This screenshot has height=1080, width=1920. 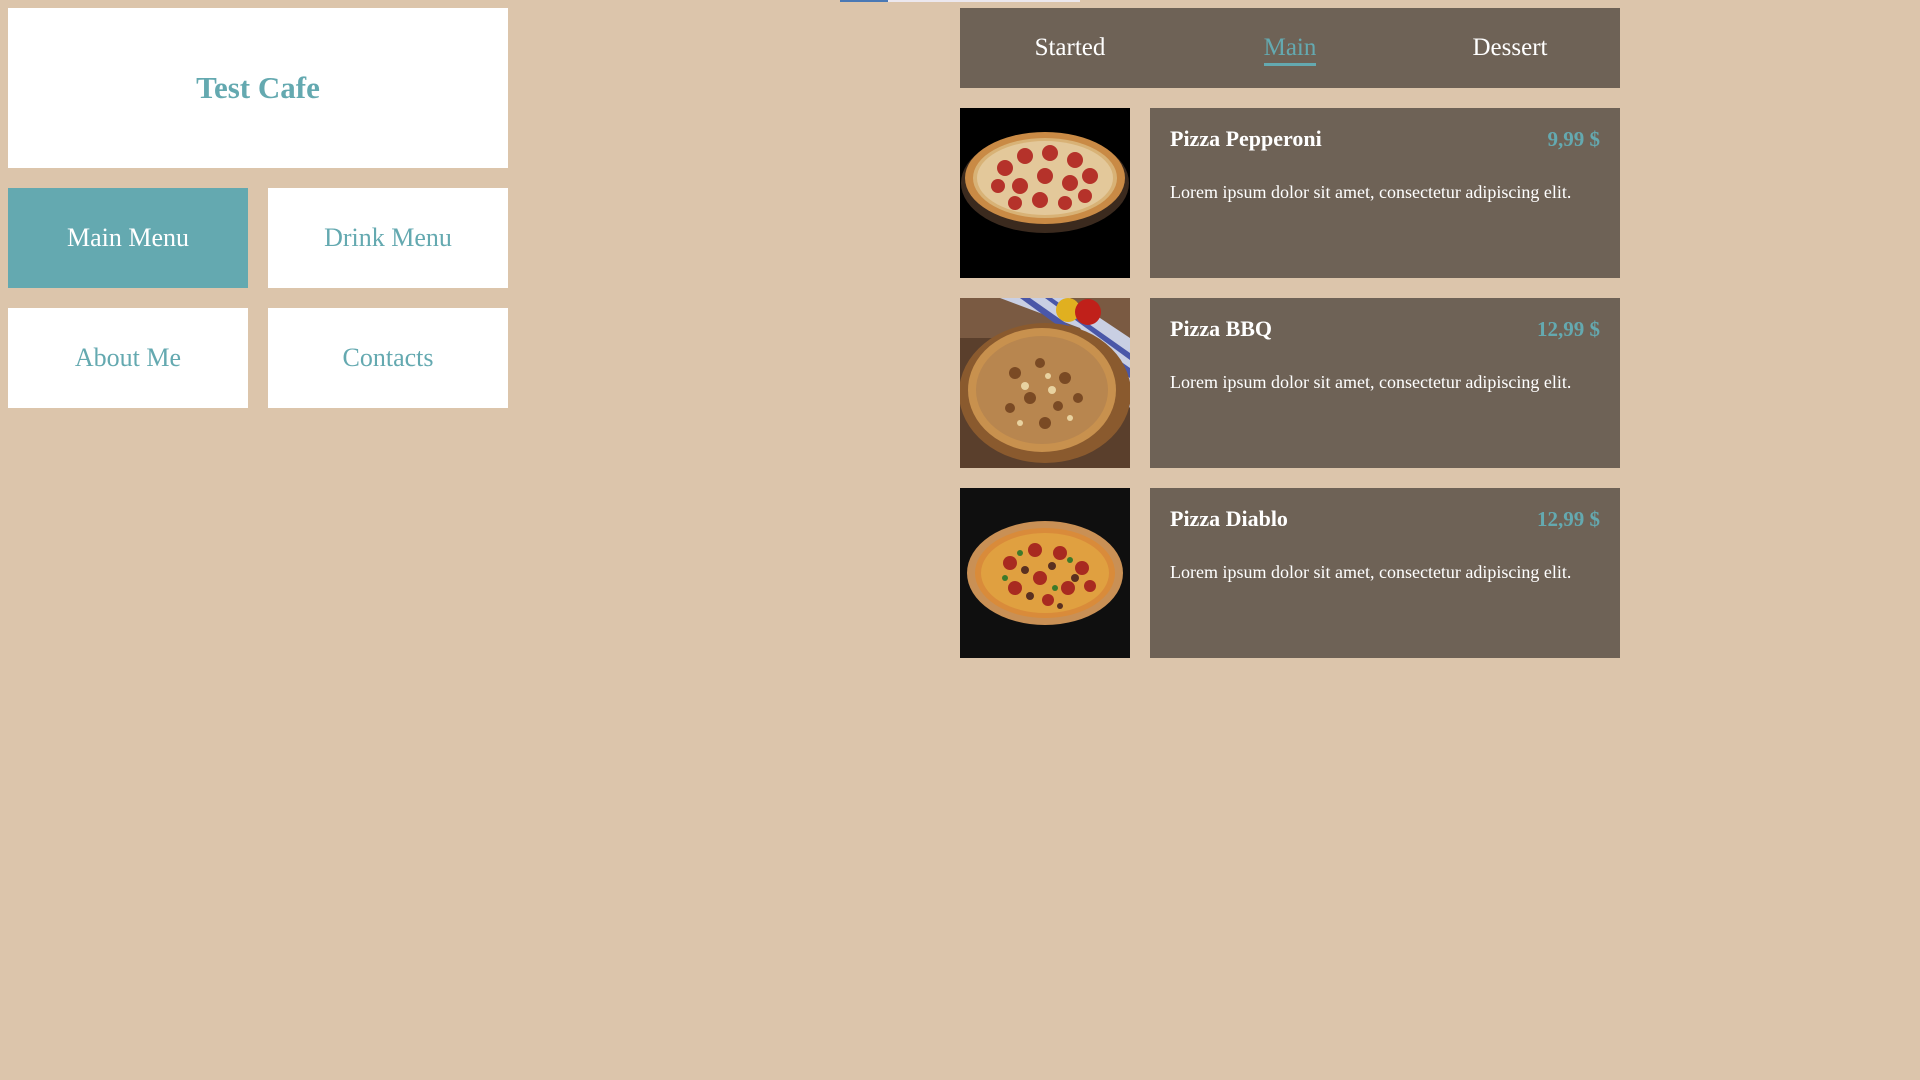 I want to click on browser-top-mark, so click(x=864, y=1).